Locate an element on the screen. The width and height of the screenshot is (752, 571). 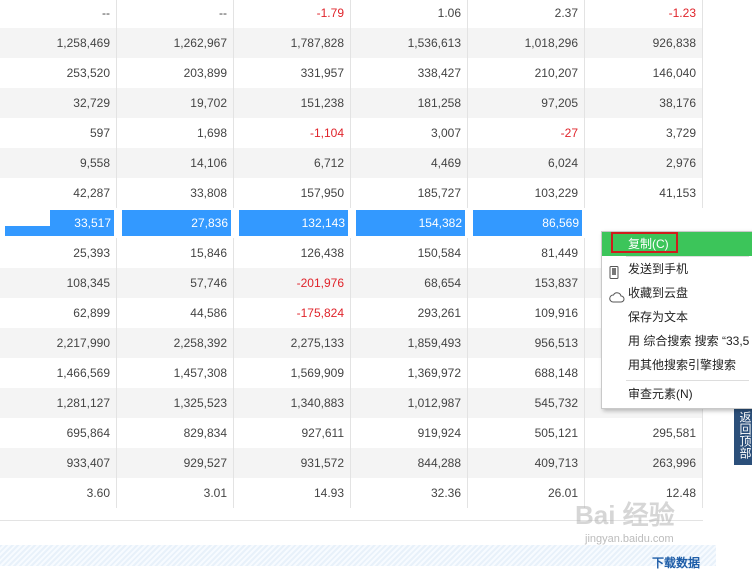
table-cell: 1,466,569 is located at coordinates (58, 373).